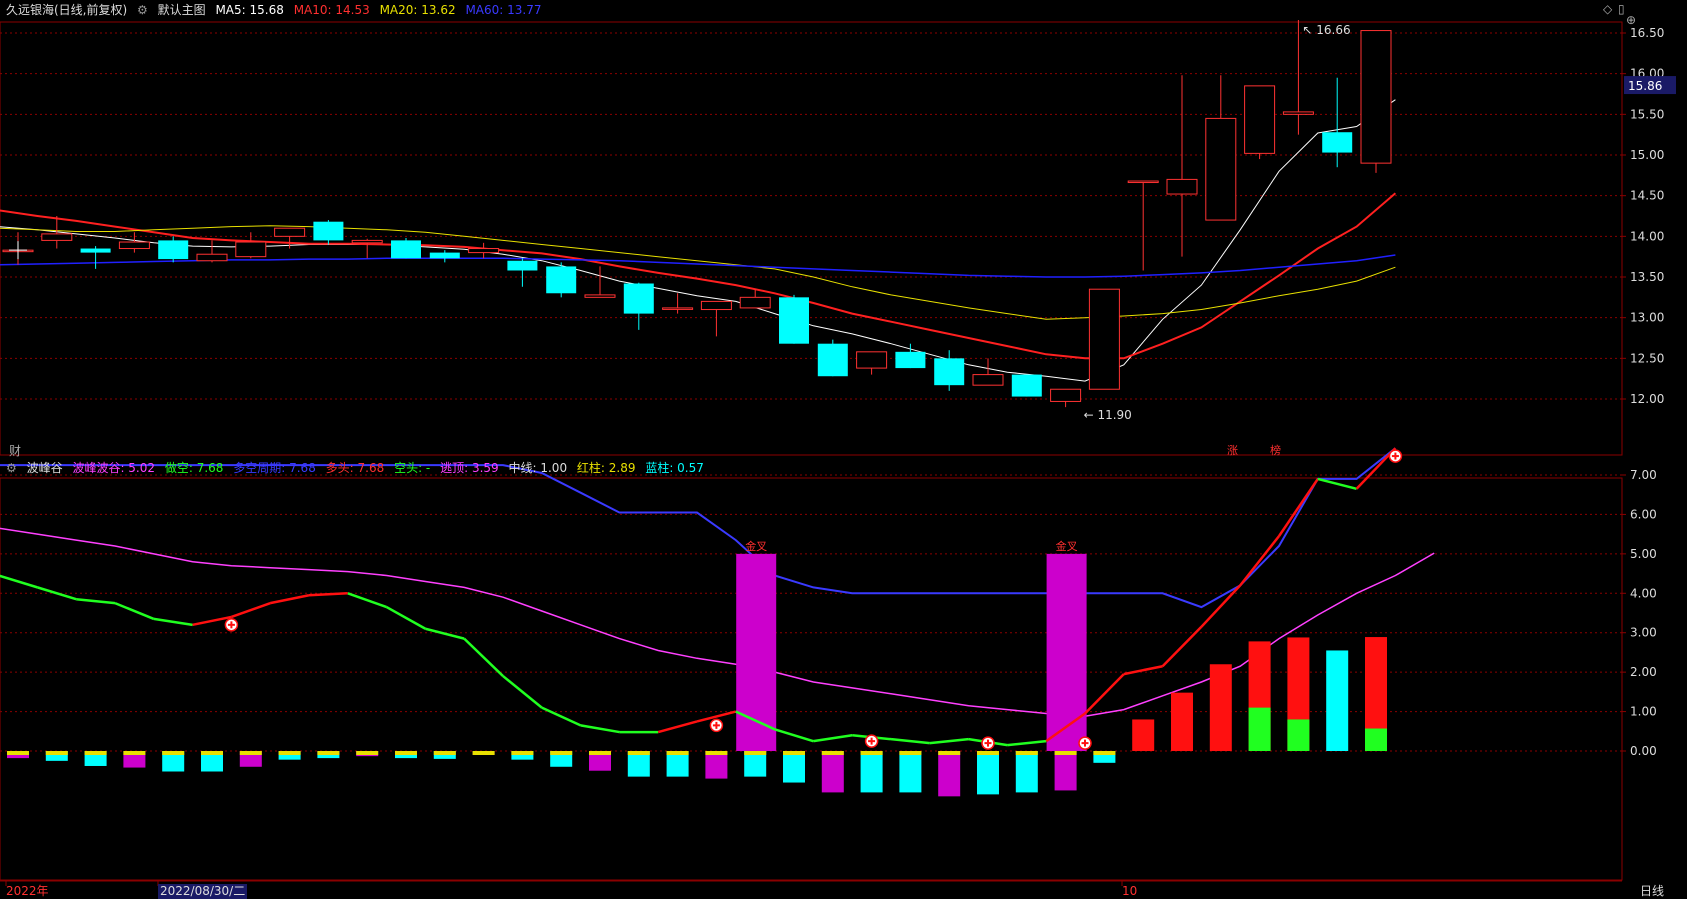 This screenshot has width=1687, height=899. Describe the element at coordinates (194, 468) in the screenshot. I see `zk-value: 做空: 7.68` at that location.